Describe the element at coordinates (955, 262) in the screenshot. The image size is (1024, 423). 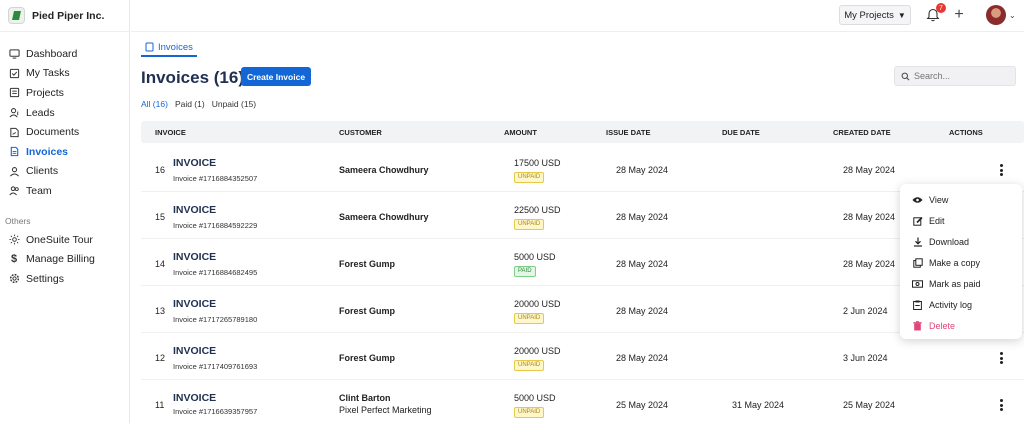
I see `menu-item-label: Make a copy` at that location.